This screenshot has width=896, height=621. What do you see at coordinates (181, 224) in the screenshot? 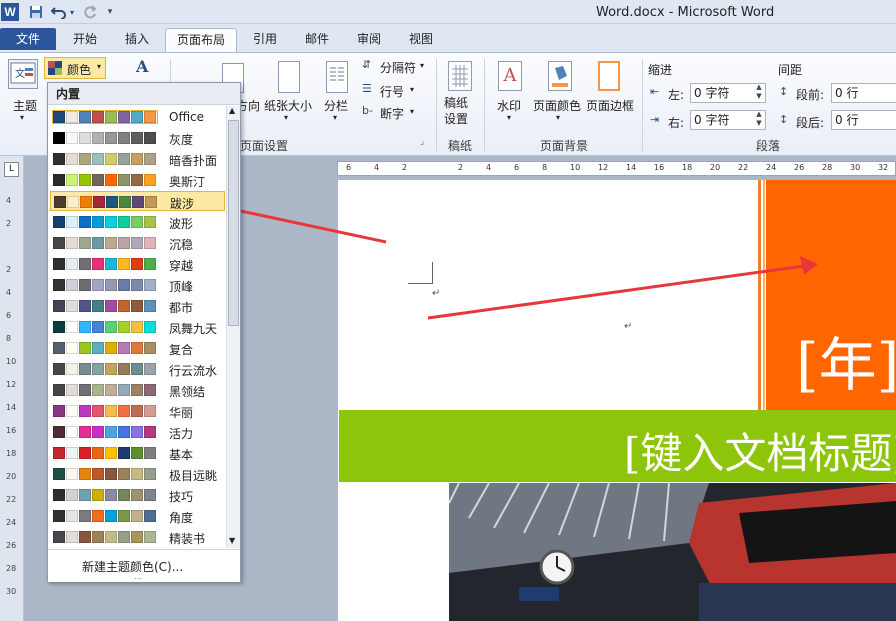
I see `theme-color-label: 波形` at bounding box center [181, 224].